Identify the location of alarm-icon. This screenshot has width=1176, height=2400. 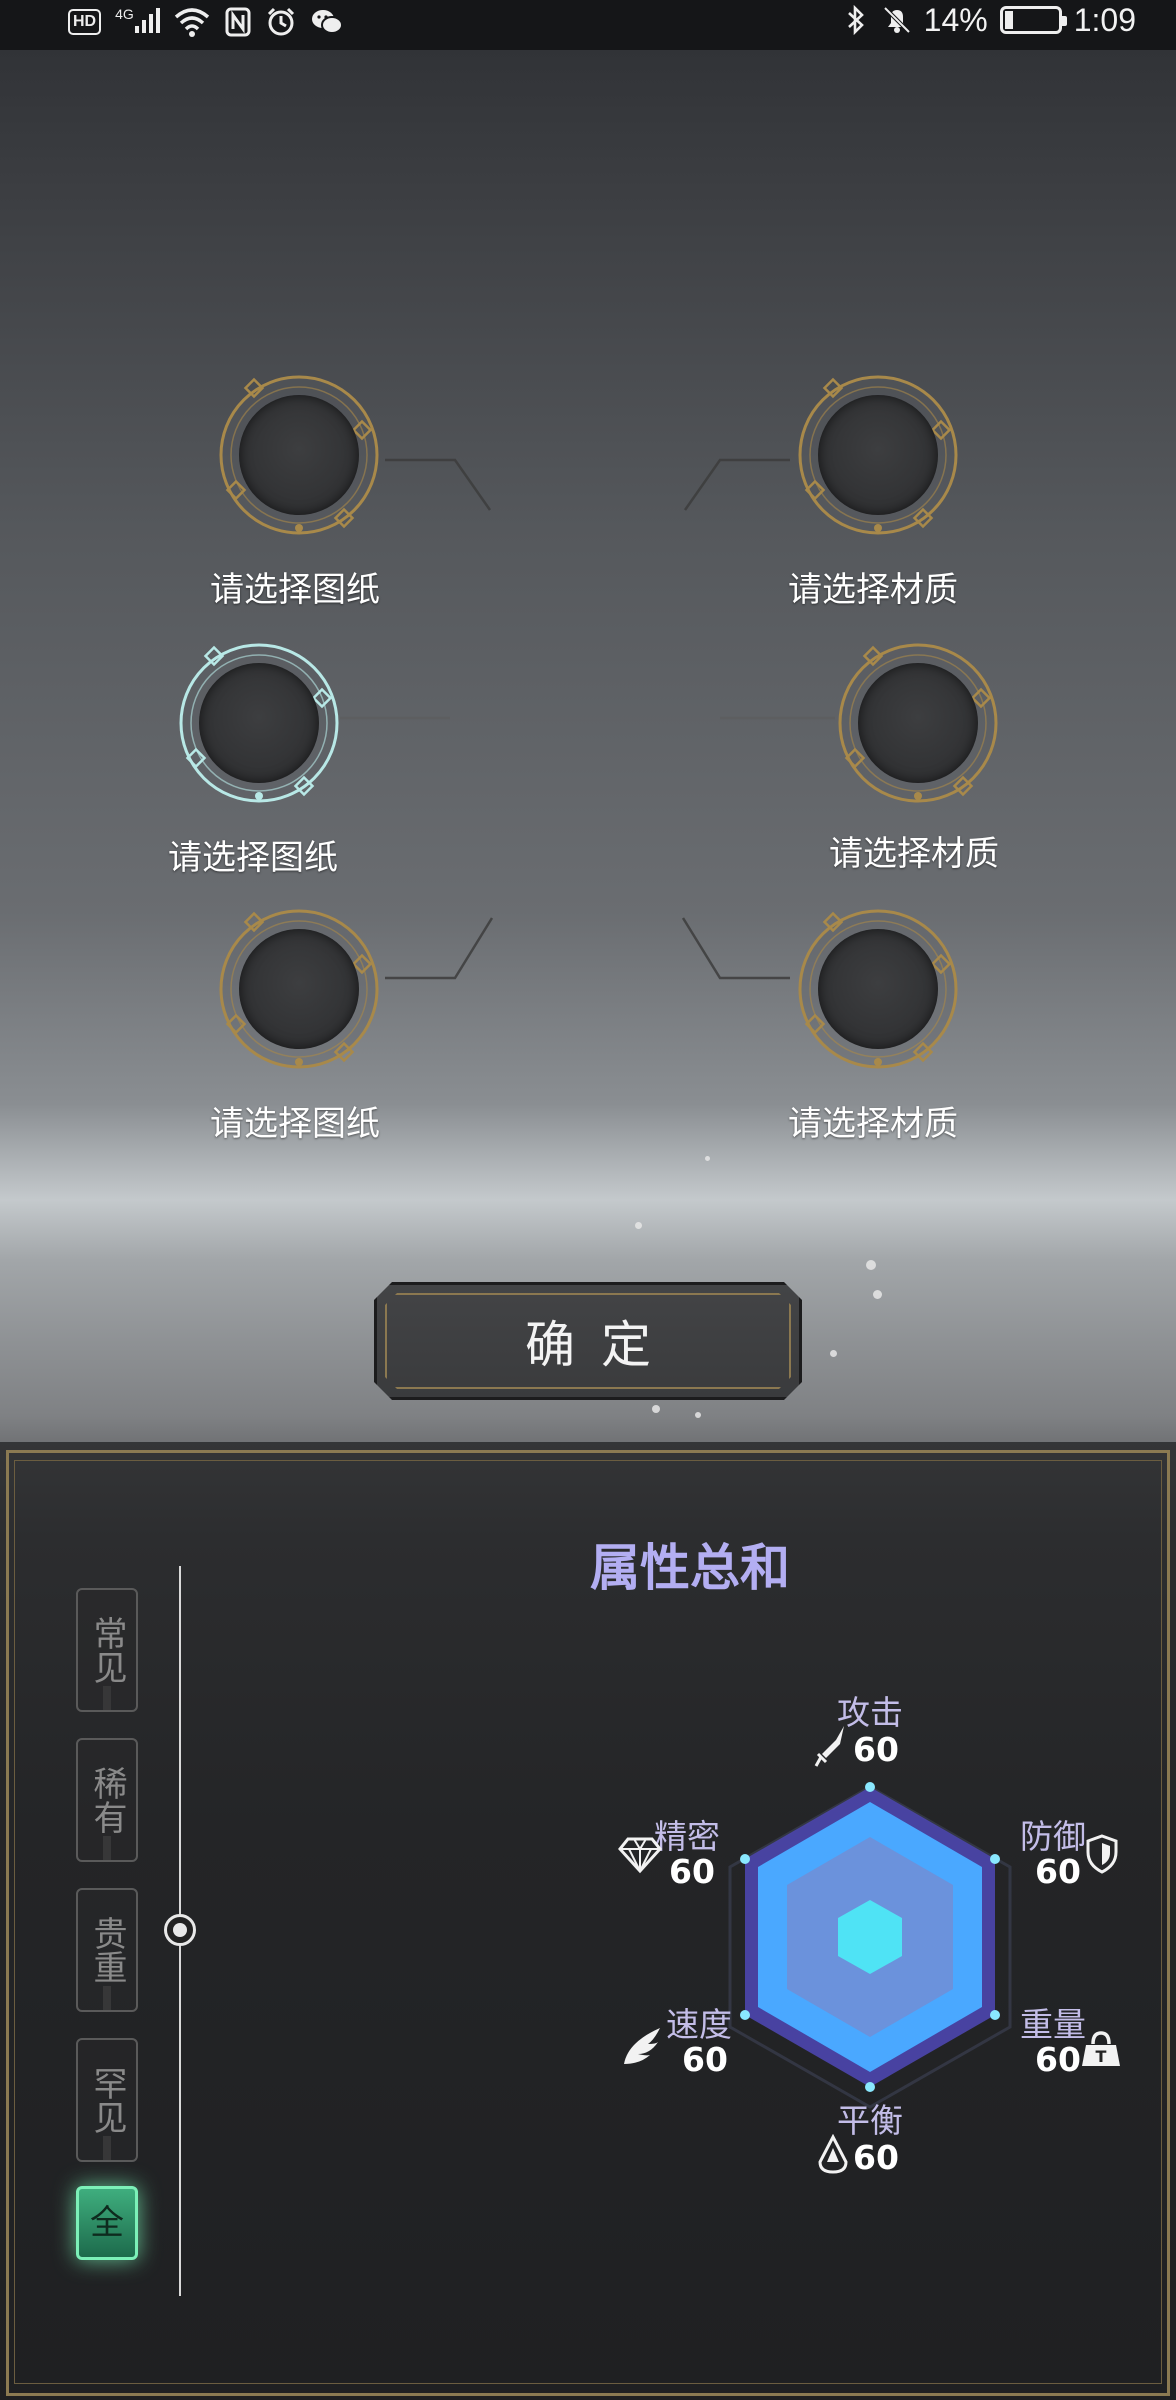
(281, 22).